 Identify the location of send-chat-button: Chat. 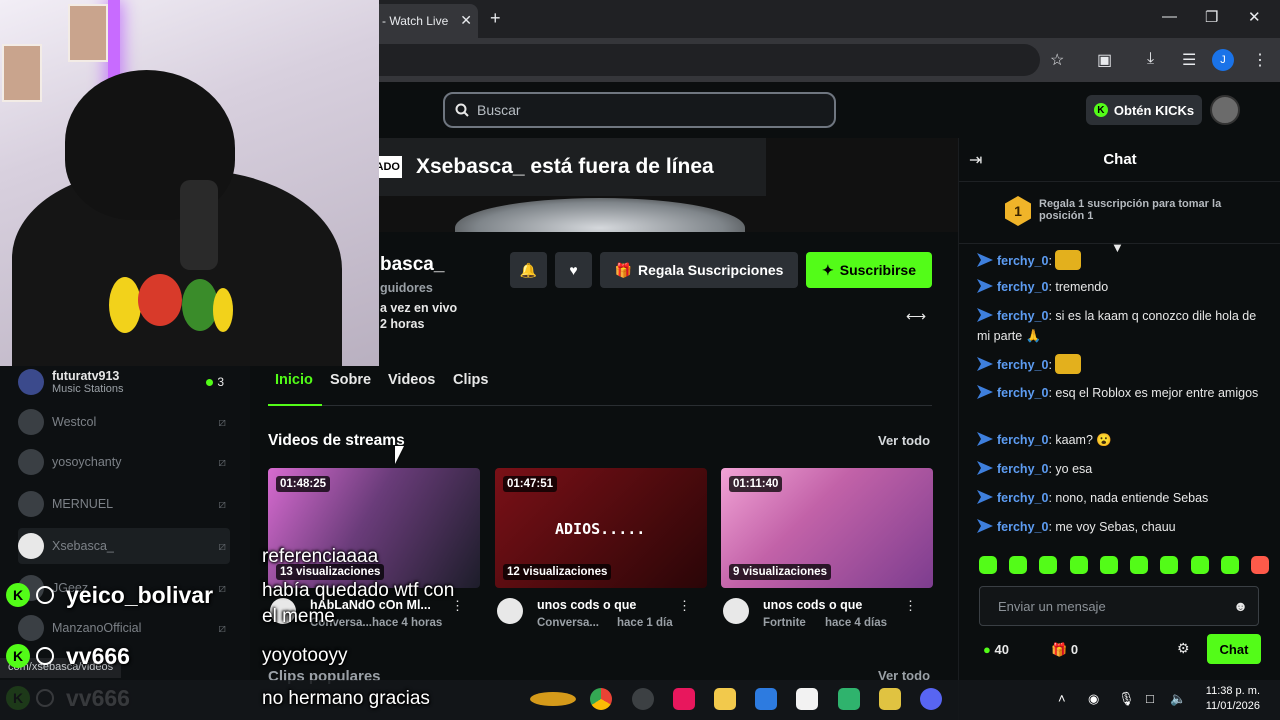
(1234, 649).